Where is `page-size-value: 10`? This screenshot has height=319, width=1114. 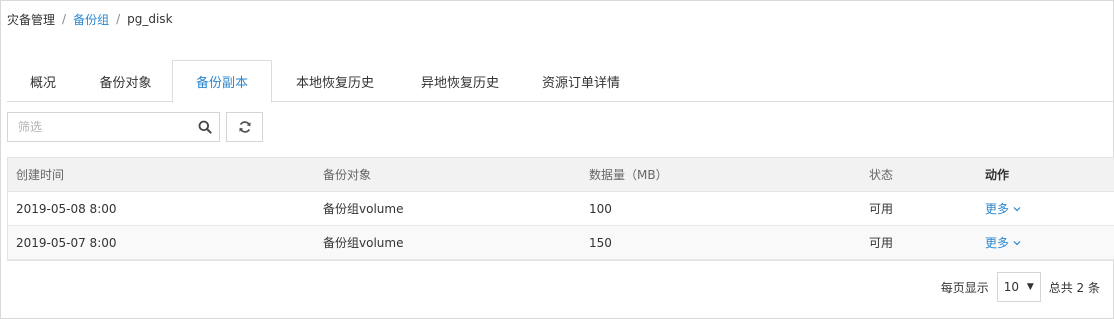 page-size-value: 10 is located at coordinates (1011, 287).